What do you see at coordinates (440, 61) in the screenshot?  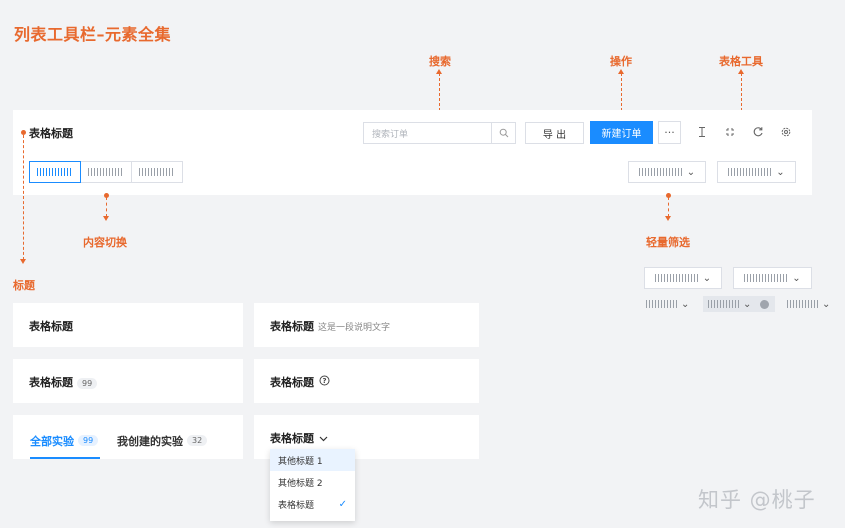 I see `annotation-search: 搜索` at bounding box center [440, 61].